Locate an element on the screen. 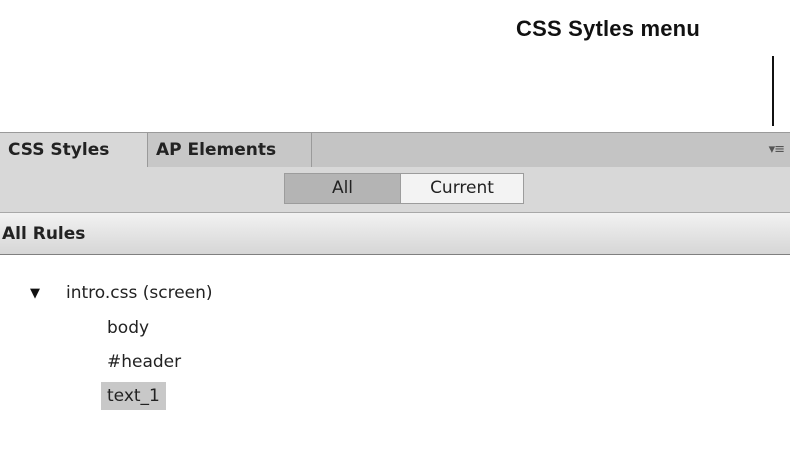 This screenshot has height=456, width=790. rule-row-header: #header is located at coordinates (144, 362).